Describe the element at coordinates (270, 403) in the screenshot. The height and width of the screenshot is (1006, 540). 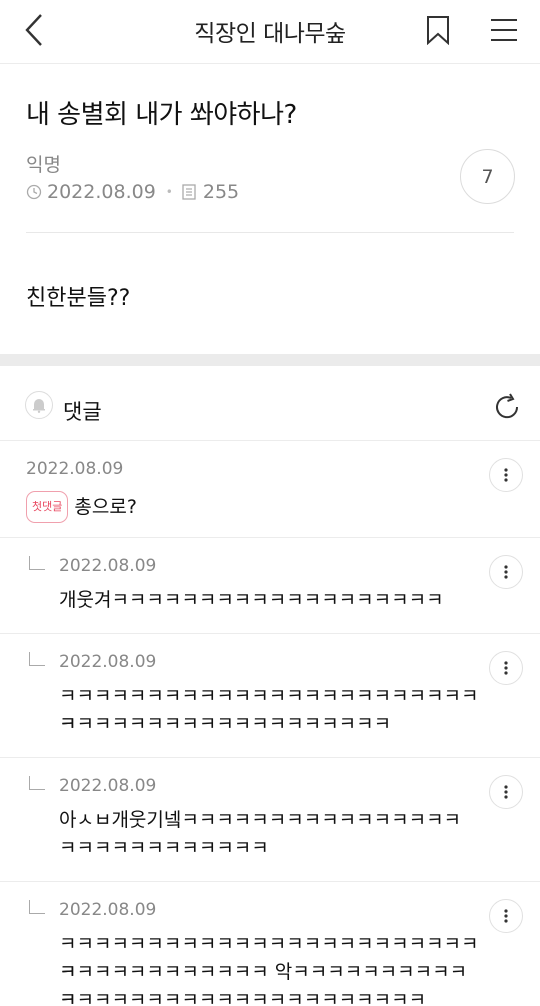
I see `comments-header: 댓글` at that location.